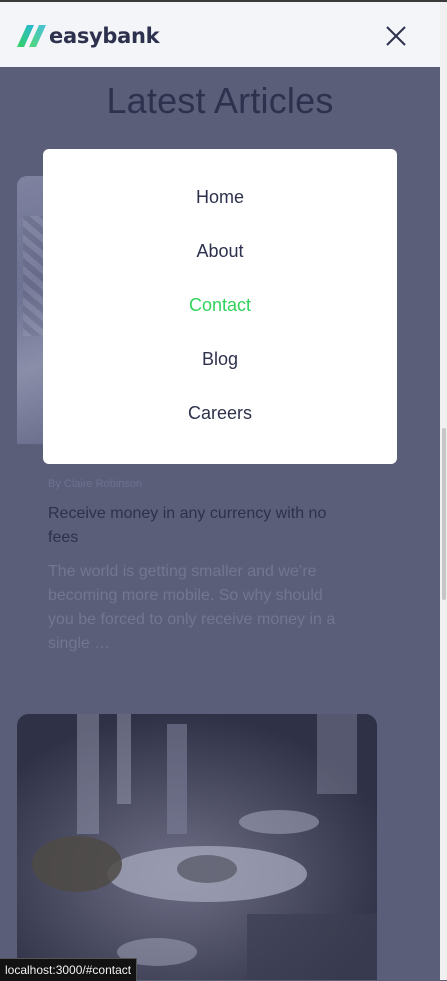  I want to click on scrollbar-thumb, so click(444, 514).